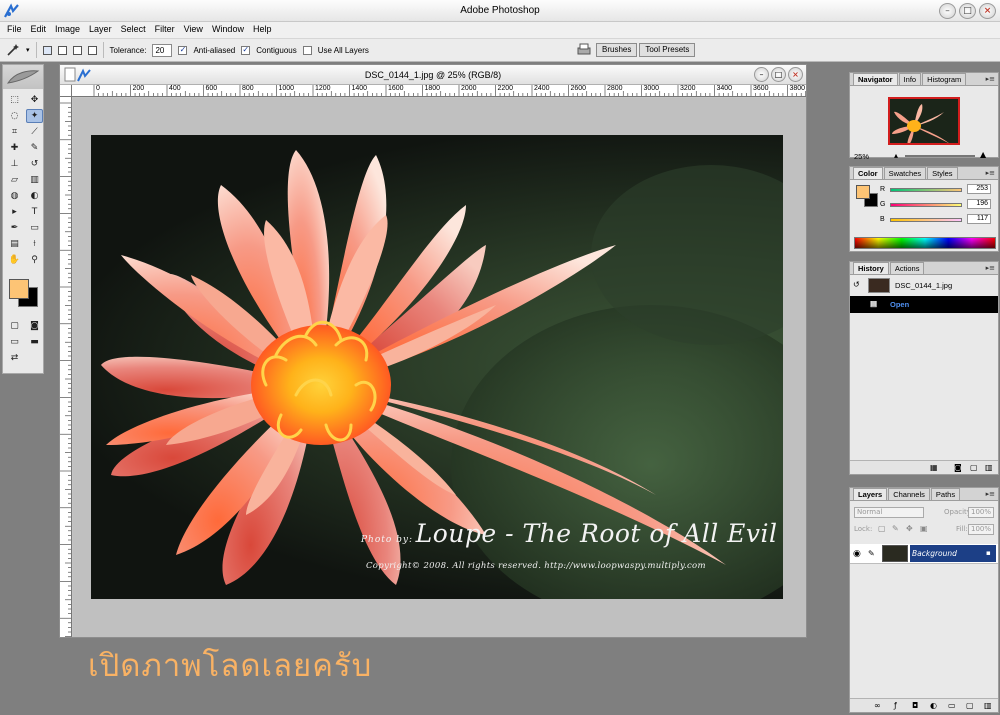 Image resolution: width=1000 pixels, height=715 pixels. I want to click on lock-position-icon: ✥, so click(909, 528).